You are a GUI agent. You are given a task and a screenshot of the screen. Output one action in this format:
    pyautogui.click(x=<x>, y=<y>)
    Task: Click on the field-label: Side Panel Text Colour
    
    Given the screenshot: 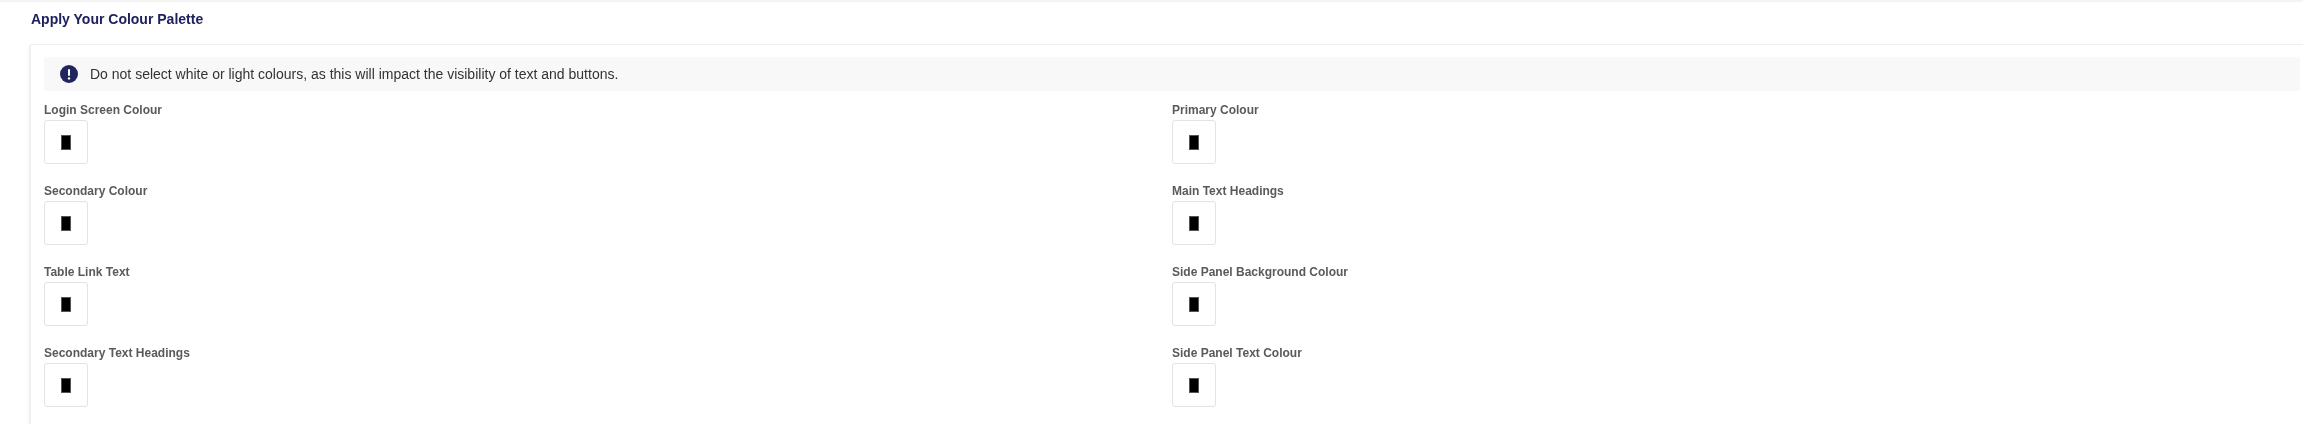 What is the action you would take?
    pyautogui.click(x=1237, y=353)
    